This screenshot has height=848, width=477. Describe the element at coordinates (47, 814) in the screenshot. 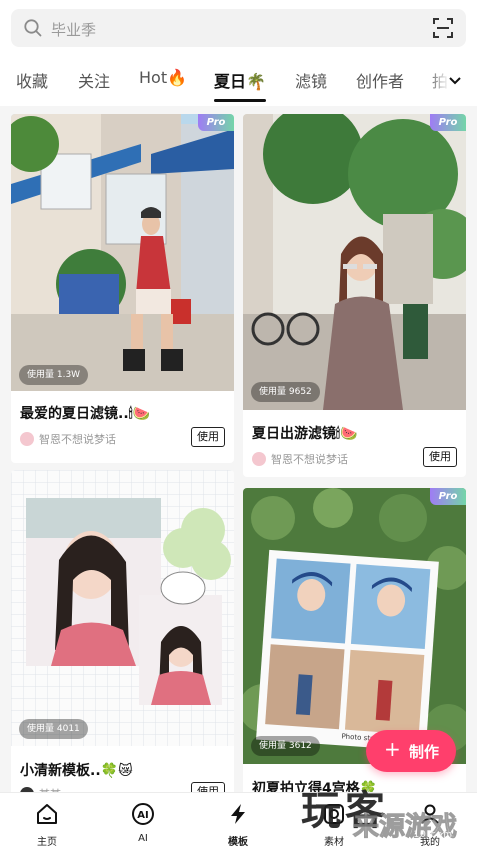

I see `home-icon` at that location.